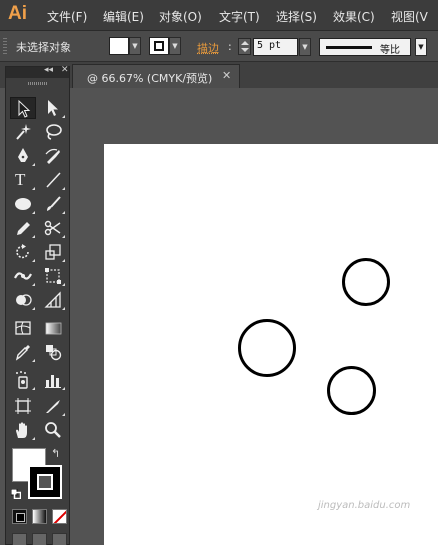  Describe the element at coordinates (364, 505) in the screenshot. I see `watermark: jingyan.baidu.com` at that location.